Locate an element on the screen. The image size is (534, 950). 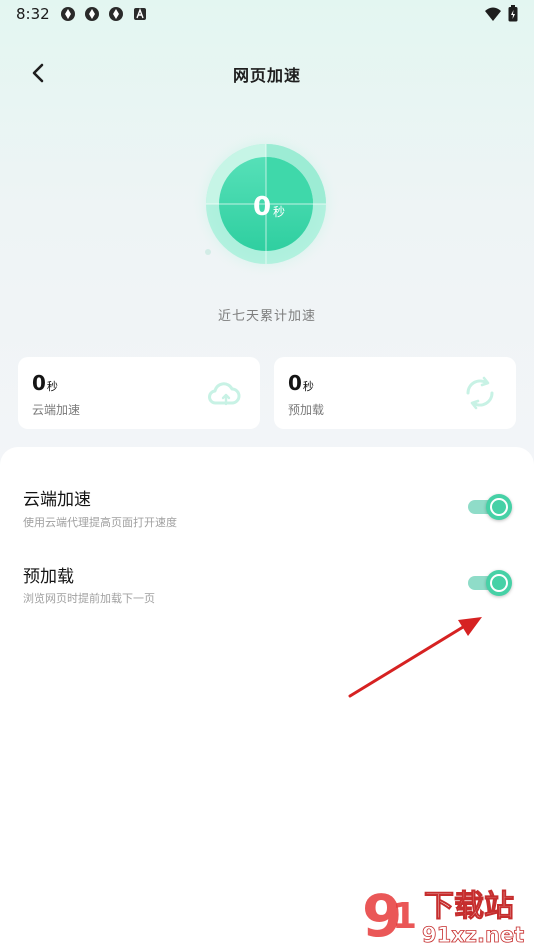
preload-card: 0秒 预加载 is located at coordinates (395, 393).